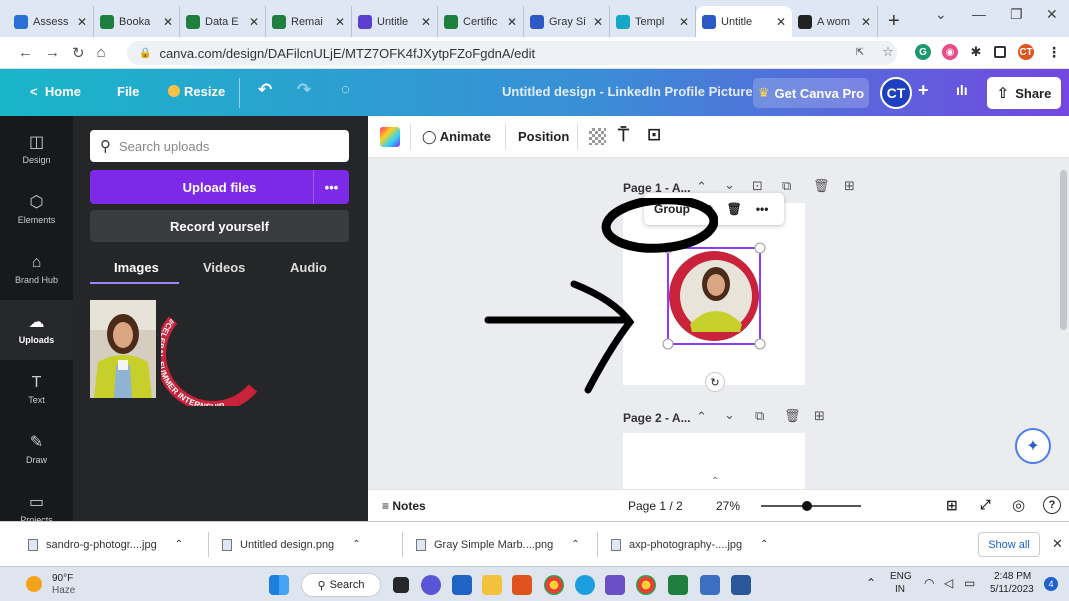 This screenshot has width=1069, height=601. Describe the element at coordinates (390, 137) in the screenshot. I see `color-picker-icon` at that location.